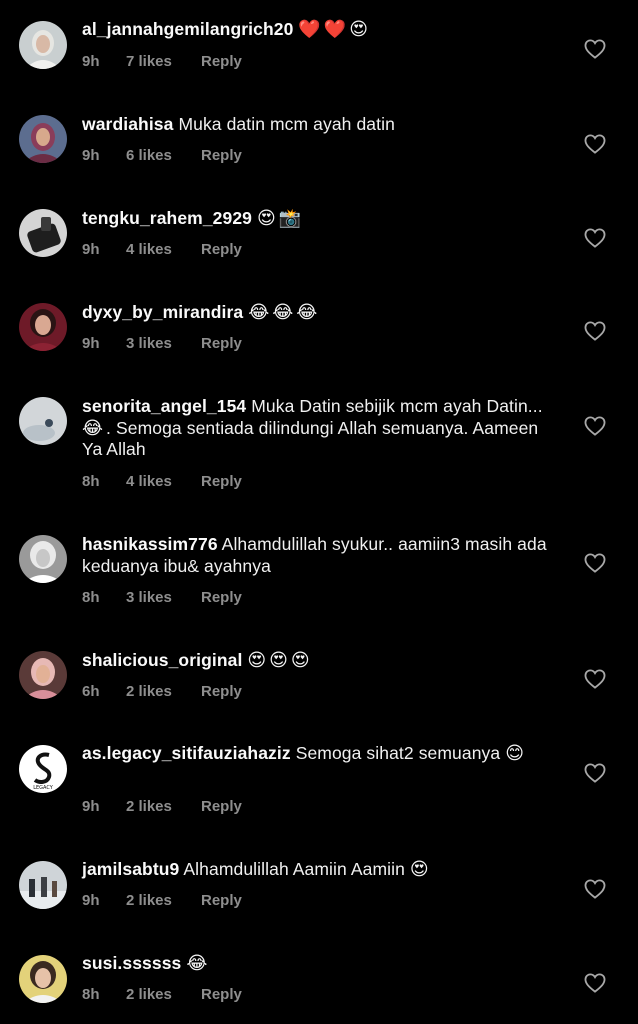  I want to click on comment-meta: 8h 4 likes Reply, so click(162, 481).